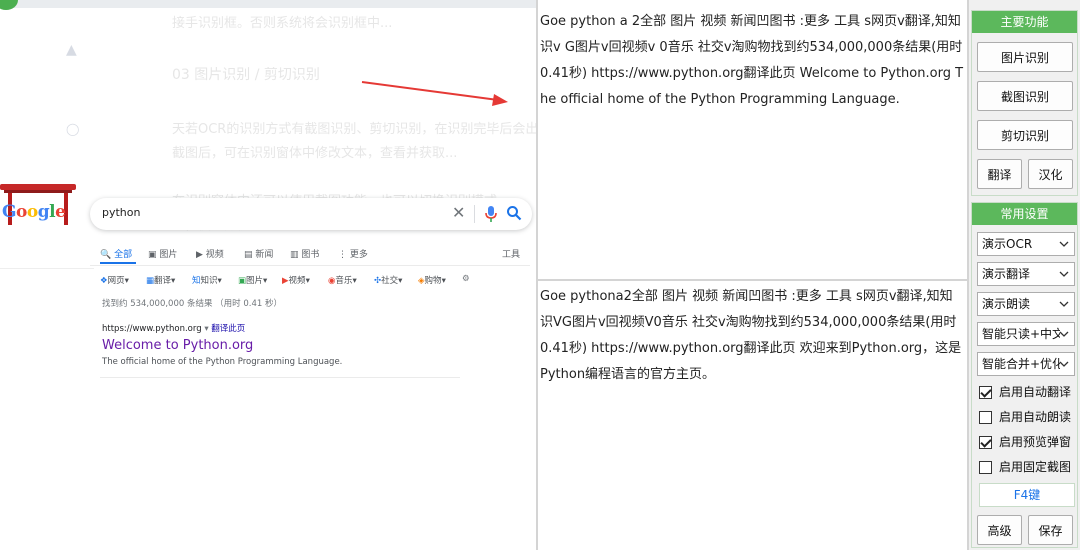 The width and height of the screenshot is (1080, 550). What do you see at coordinates (388, 280) in the screenshot?
I see `chip-social: ✣社交▾` at bounding box center [388, 280].